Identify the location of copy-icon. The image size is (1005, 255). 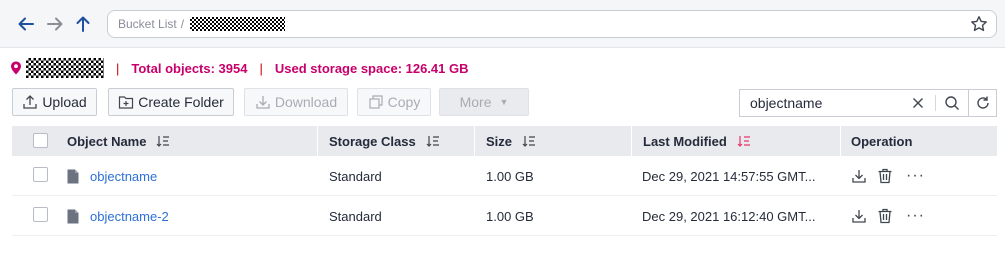
(376, 102).